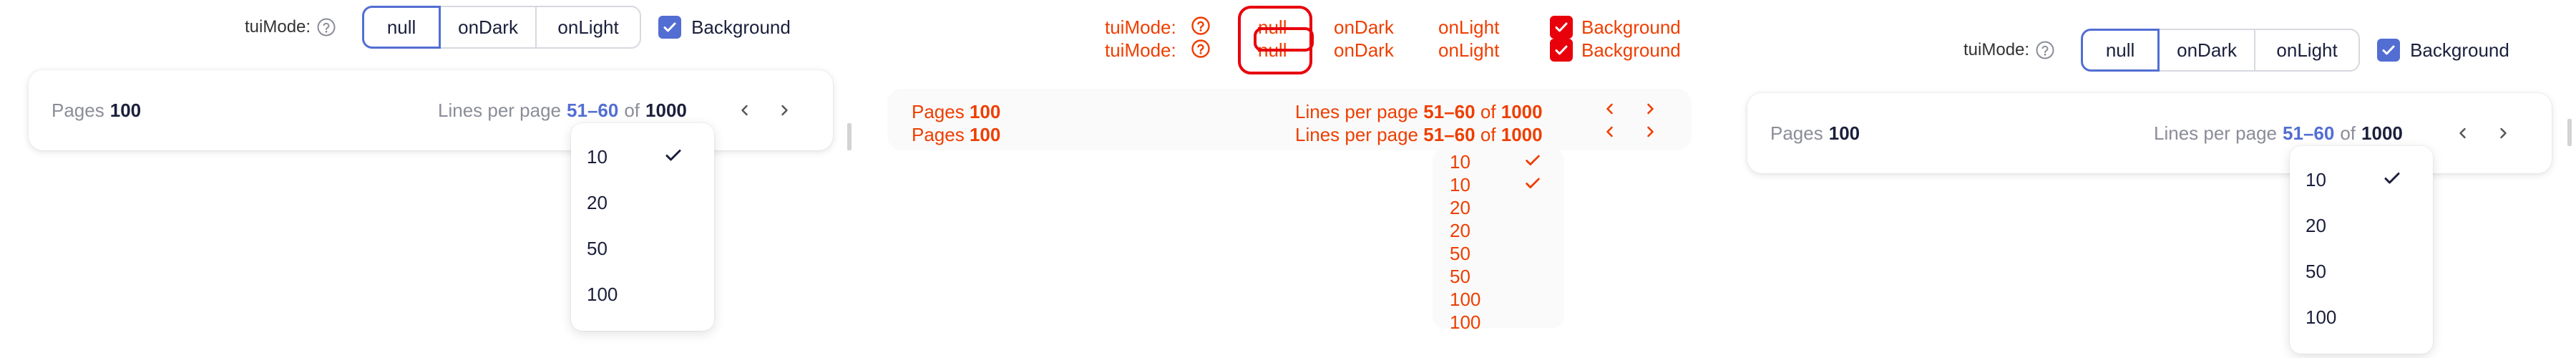 The height and width of the screenshot is (358, 2576). I want to click on card-ghost, so click(1289, 119).